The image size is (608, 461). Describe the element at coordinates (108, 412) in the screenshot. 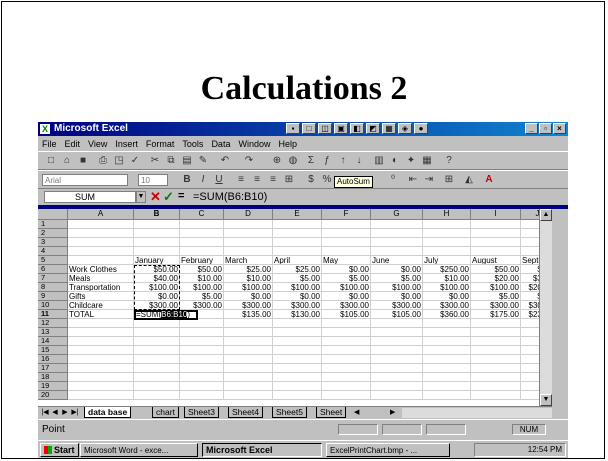

I see `tab-data-base: data base` at that location.